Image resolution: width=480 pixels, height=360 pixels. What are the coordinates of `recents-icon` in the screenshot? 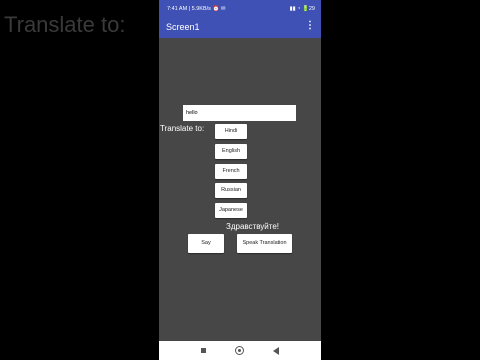 It's located at (203, 350).